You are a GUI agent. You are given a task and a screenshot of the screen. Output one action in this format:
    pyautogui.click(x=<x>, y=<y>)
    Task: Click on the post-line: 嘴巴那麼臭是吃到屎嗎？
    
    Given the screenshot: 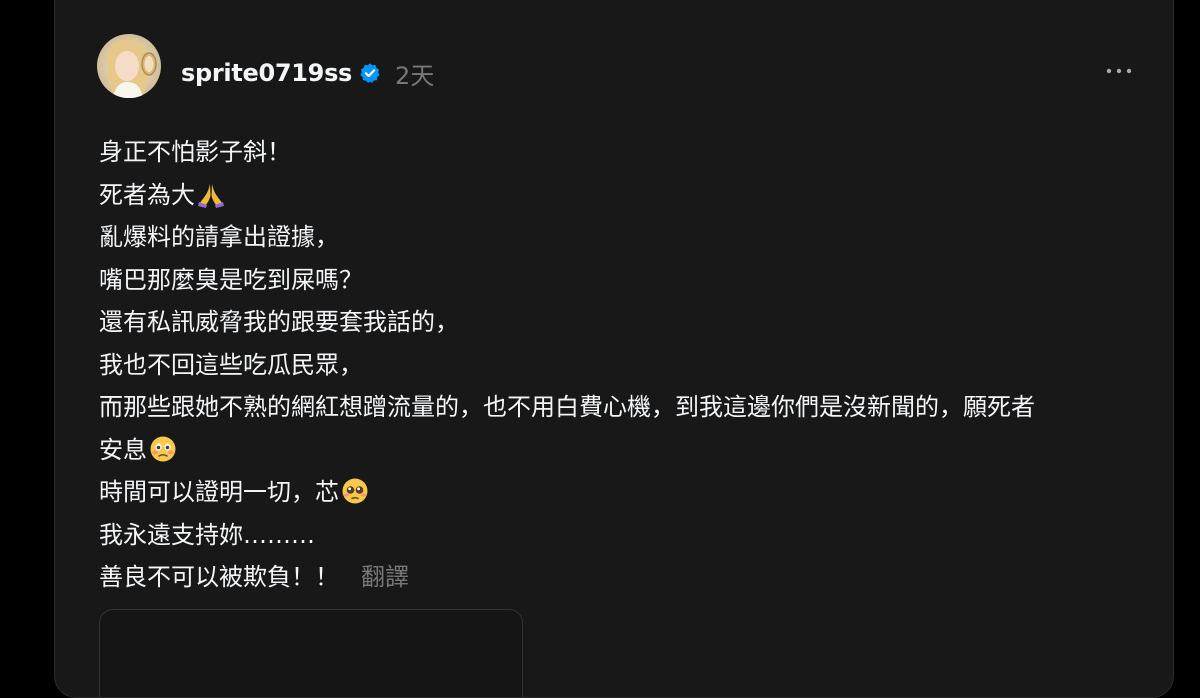 What is the action you would take?
    pyautogui.click(x=619, y=280)
    